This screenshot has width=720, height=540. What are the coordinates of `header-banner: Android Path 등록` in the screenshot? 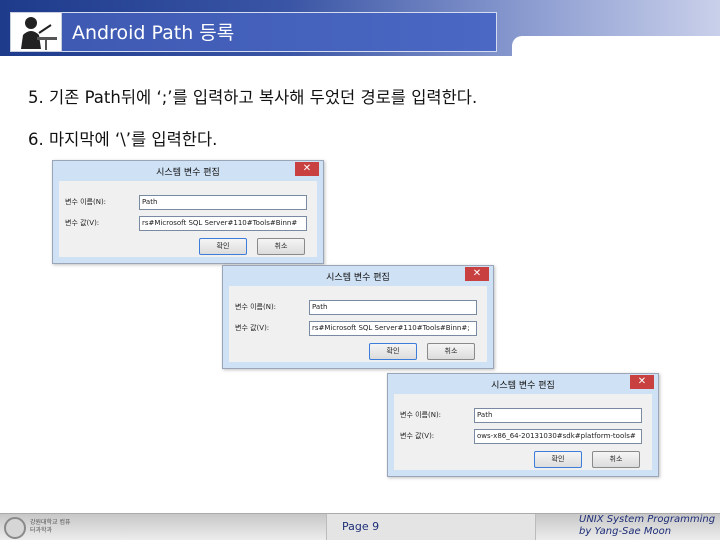 It's located at (360, 28).